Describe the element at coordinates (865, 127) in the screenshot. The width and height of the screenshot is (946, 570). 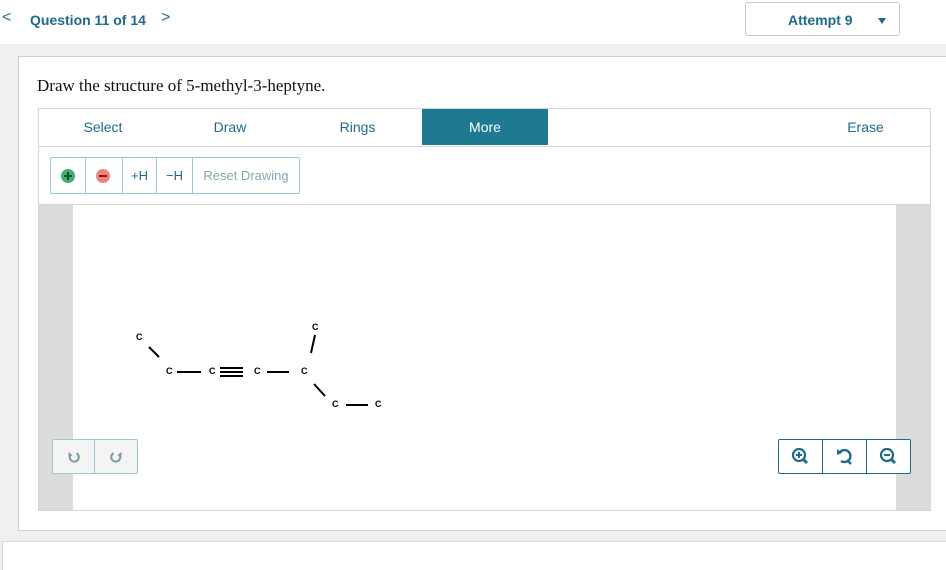
I see `tab-erase: Erase` at that location.